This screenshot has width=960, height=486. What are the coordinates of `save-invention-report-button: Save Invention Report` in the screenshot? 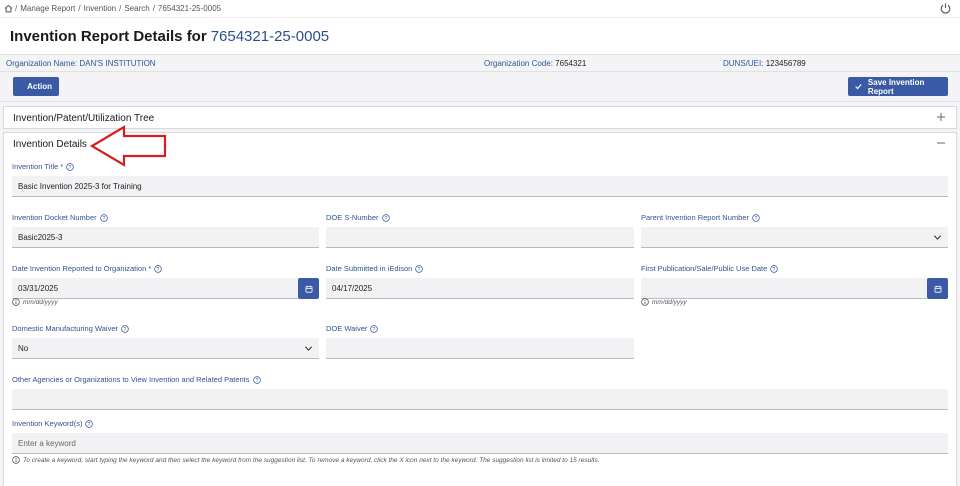 It's located at (898, 86).